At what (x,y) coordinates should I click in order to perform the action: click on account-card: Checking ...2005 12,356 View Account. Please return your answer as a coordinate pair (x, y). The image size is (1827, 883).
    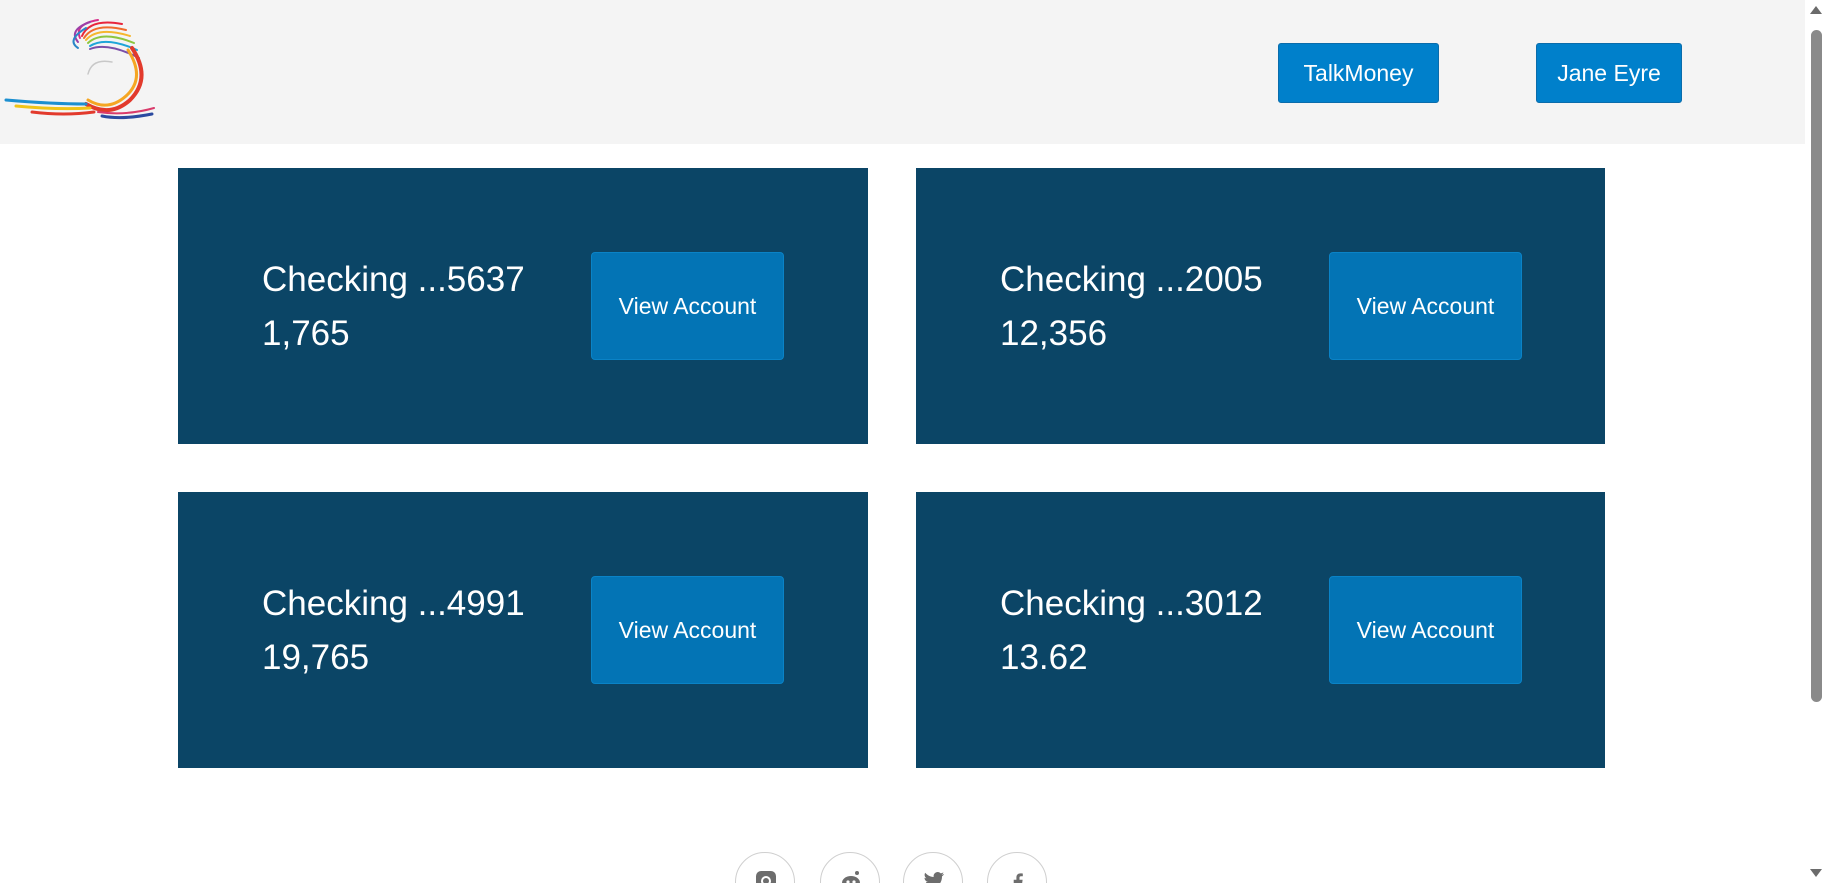
    Looking at the image, I should click on (1260, 306).